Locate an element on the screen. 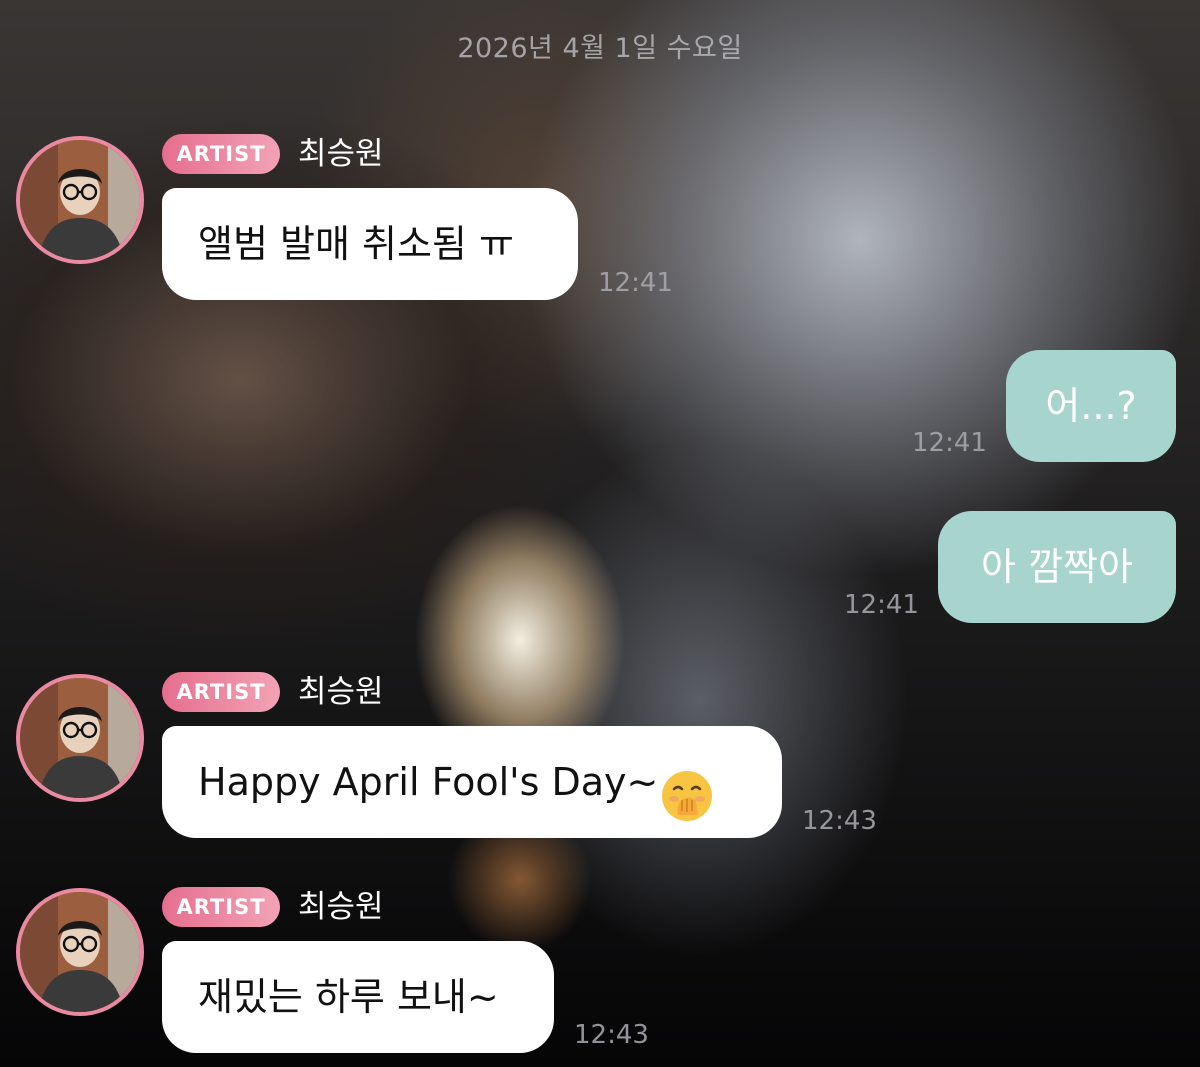  outgoing-message-bubble: 어...? is located at coordinates (1091, 406).